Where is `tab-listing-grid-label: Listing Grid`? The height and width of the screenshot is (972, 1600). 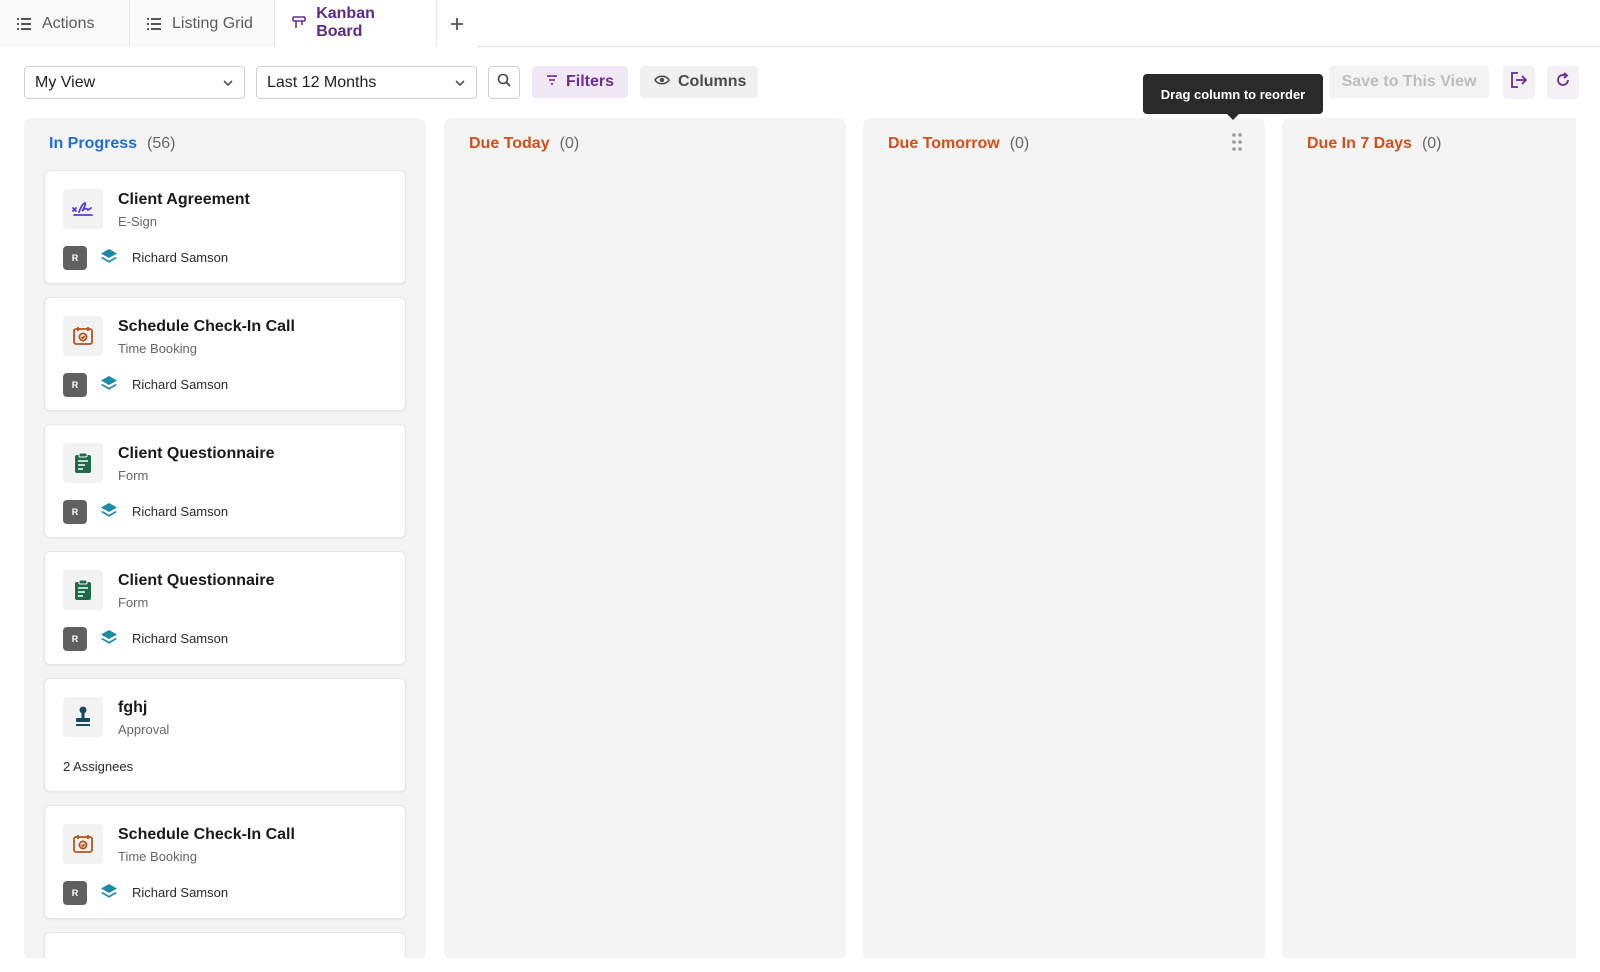
tab-listing-grid-label: Listing Grid is located at coordinates (212, 23).